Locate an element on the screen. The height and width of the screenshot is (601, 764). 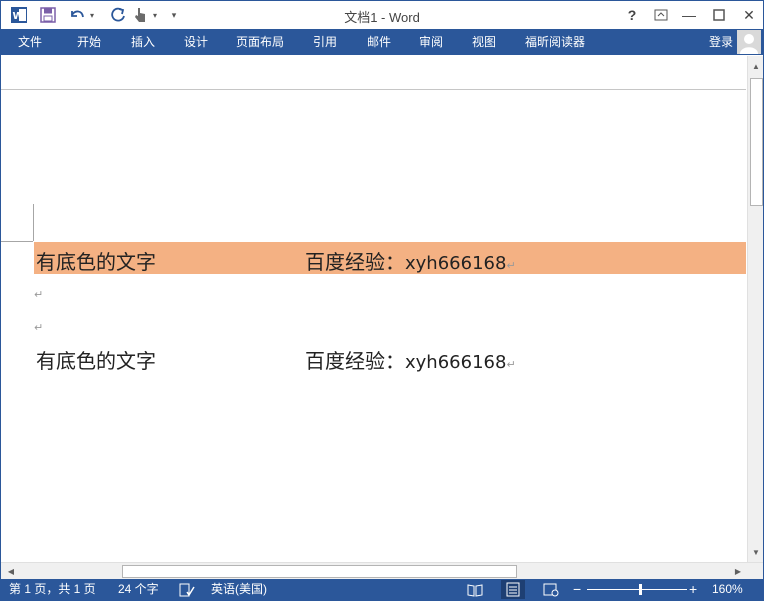
plain-text-right: 百度经验：xyh666168↵ is located at coordinates (410, 359).